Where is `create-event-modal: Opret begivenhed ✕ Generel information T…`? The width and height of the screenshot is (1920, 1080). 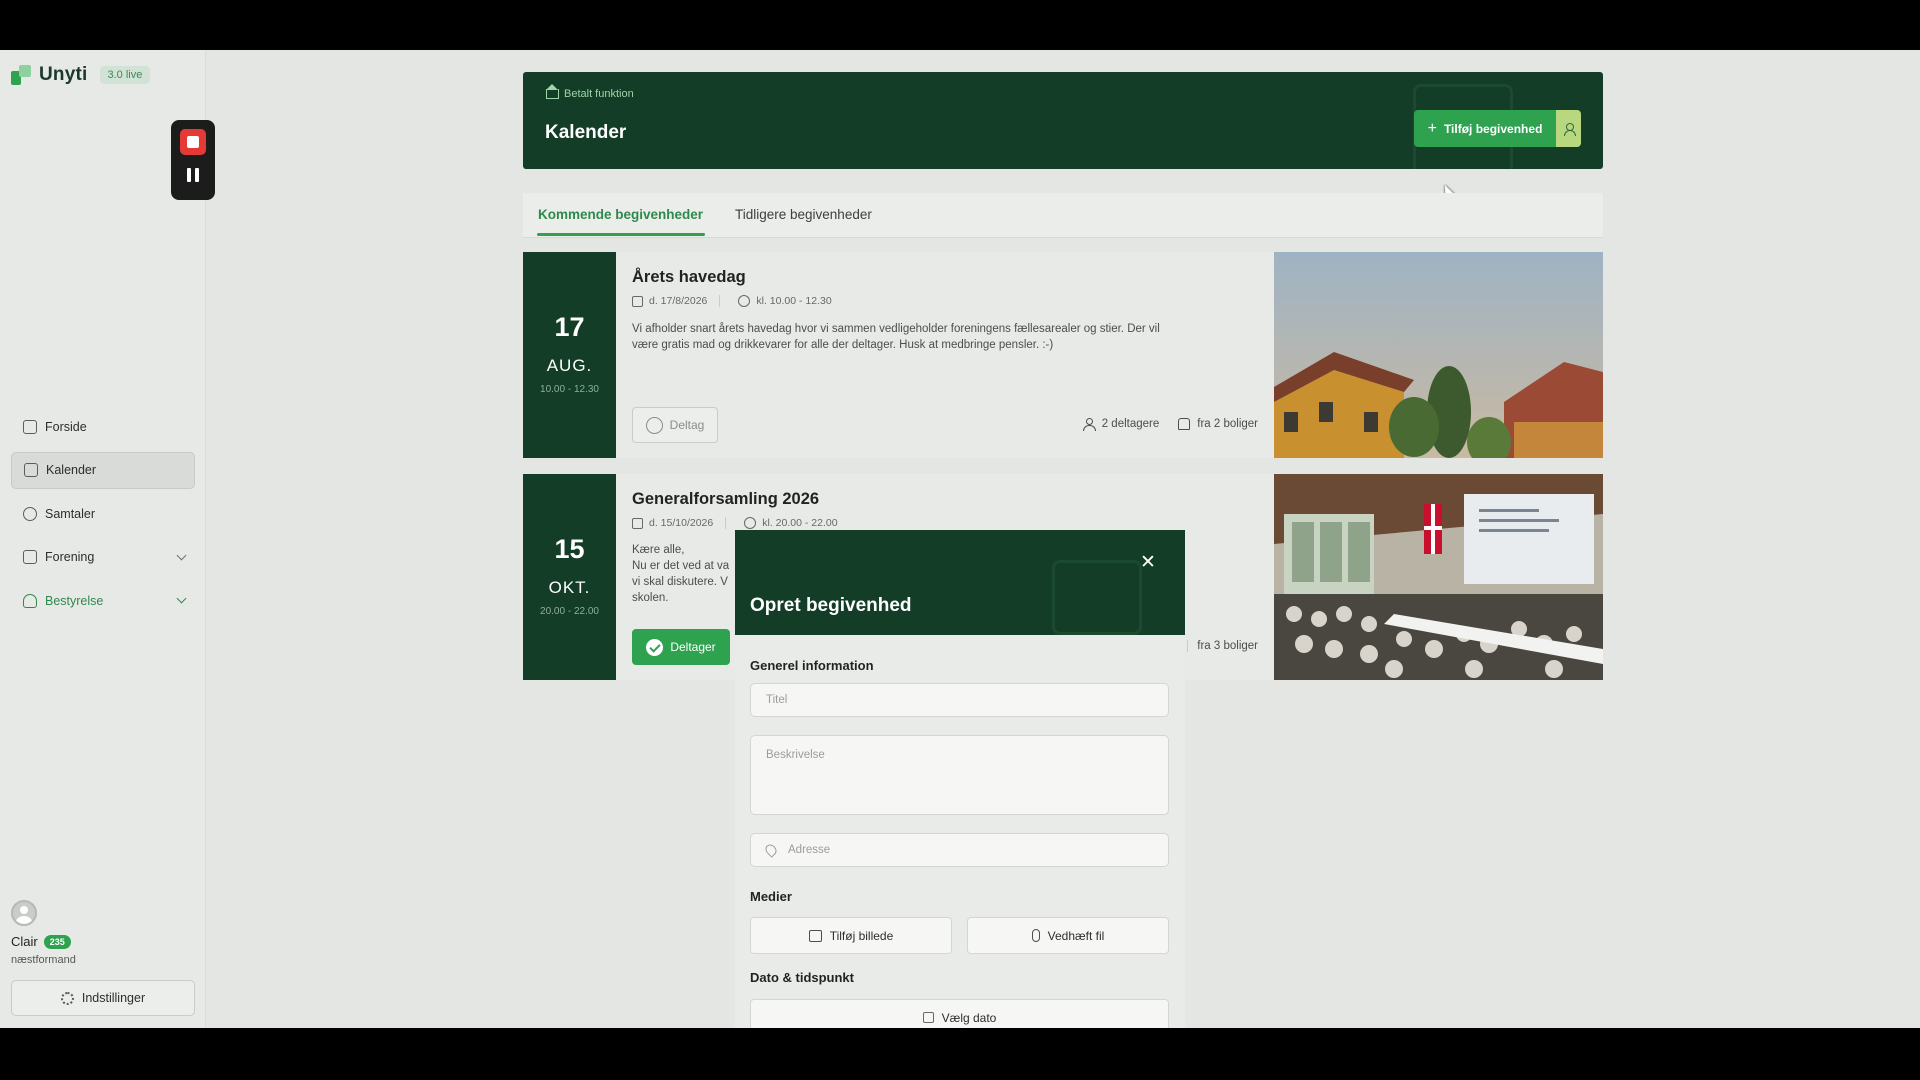 create-event-modal: Opret begivenhed ✕ Generel information T… is located at coordinates (960, 779).